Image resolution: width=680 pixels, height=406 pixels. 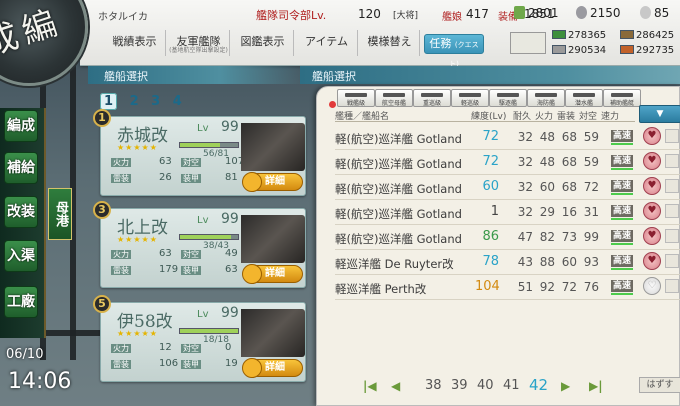 What do you see at coordinates (659, 385) in the screenshot?
I see `remove-button: はずす` at bounding box center [659, 385].